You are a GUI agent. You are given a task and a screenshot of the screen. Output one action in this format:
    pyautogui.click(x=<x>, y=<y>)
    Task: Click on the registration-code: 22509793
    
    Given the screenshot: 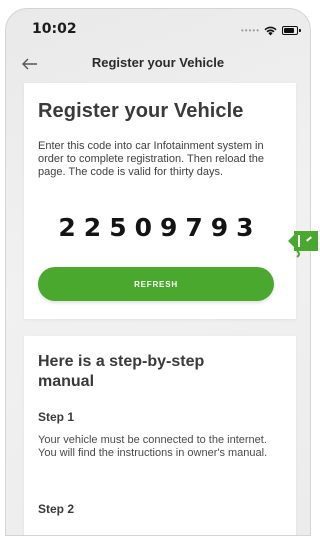 What is the action you would take?
    pyautogui.click(x=160, y=227)
    